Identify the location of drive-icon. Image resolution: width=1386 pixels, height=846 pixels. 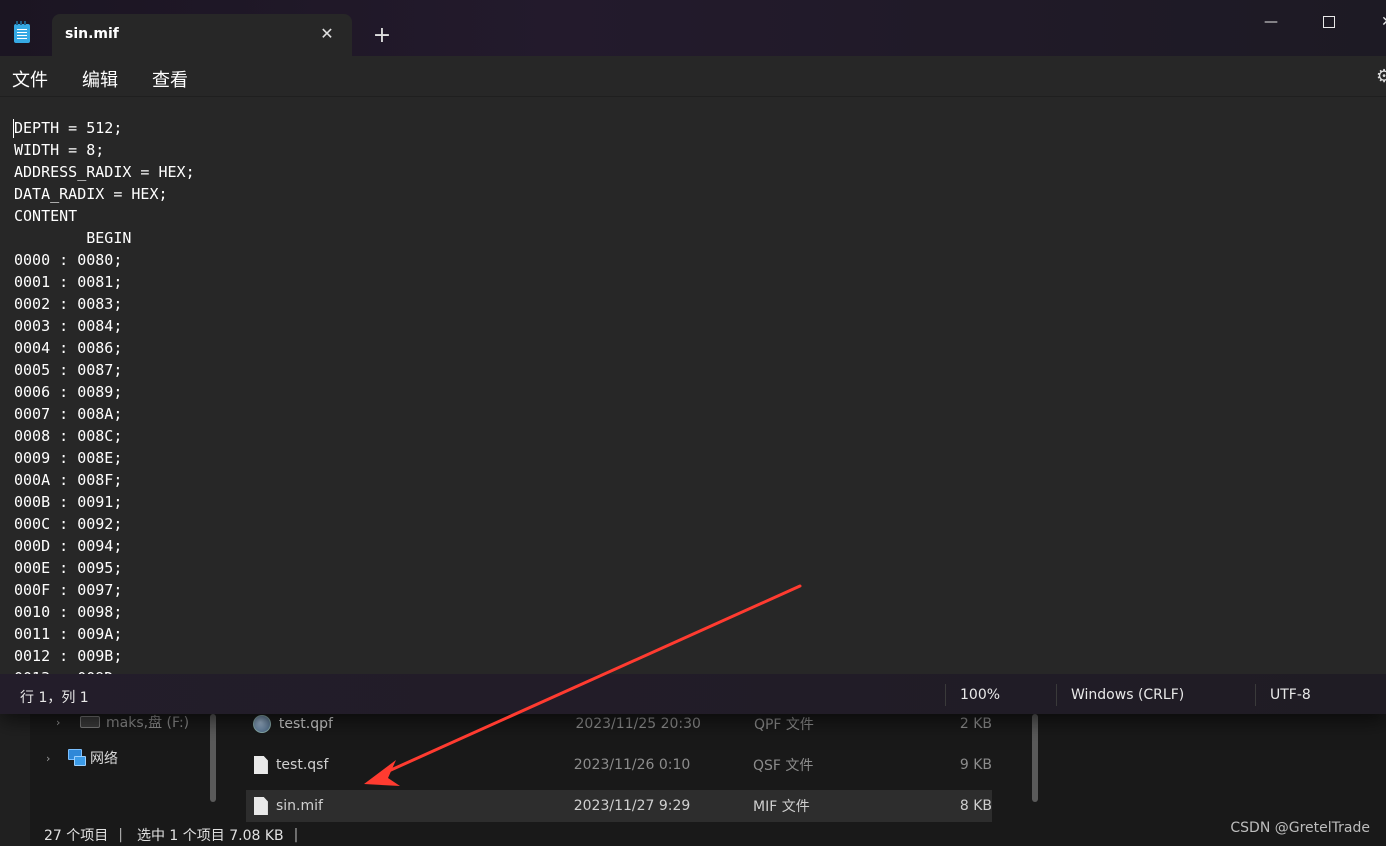
(90, 722).